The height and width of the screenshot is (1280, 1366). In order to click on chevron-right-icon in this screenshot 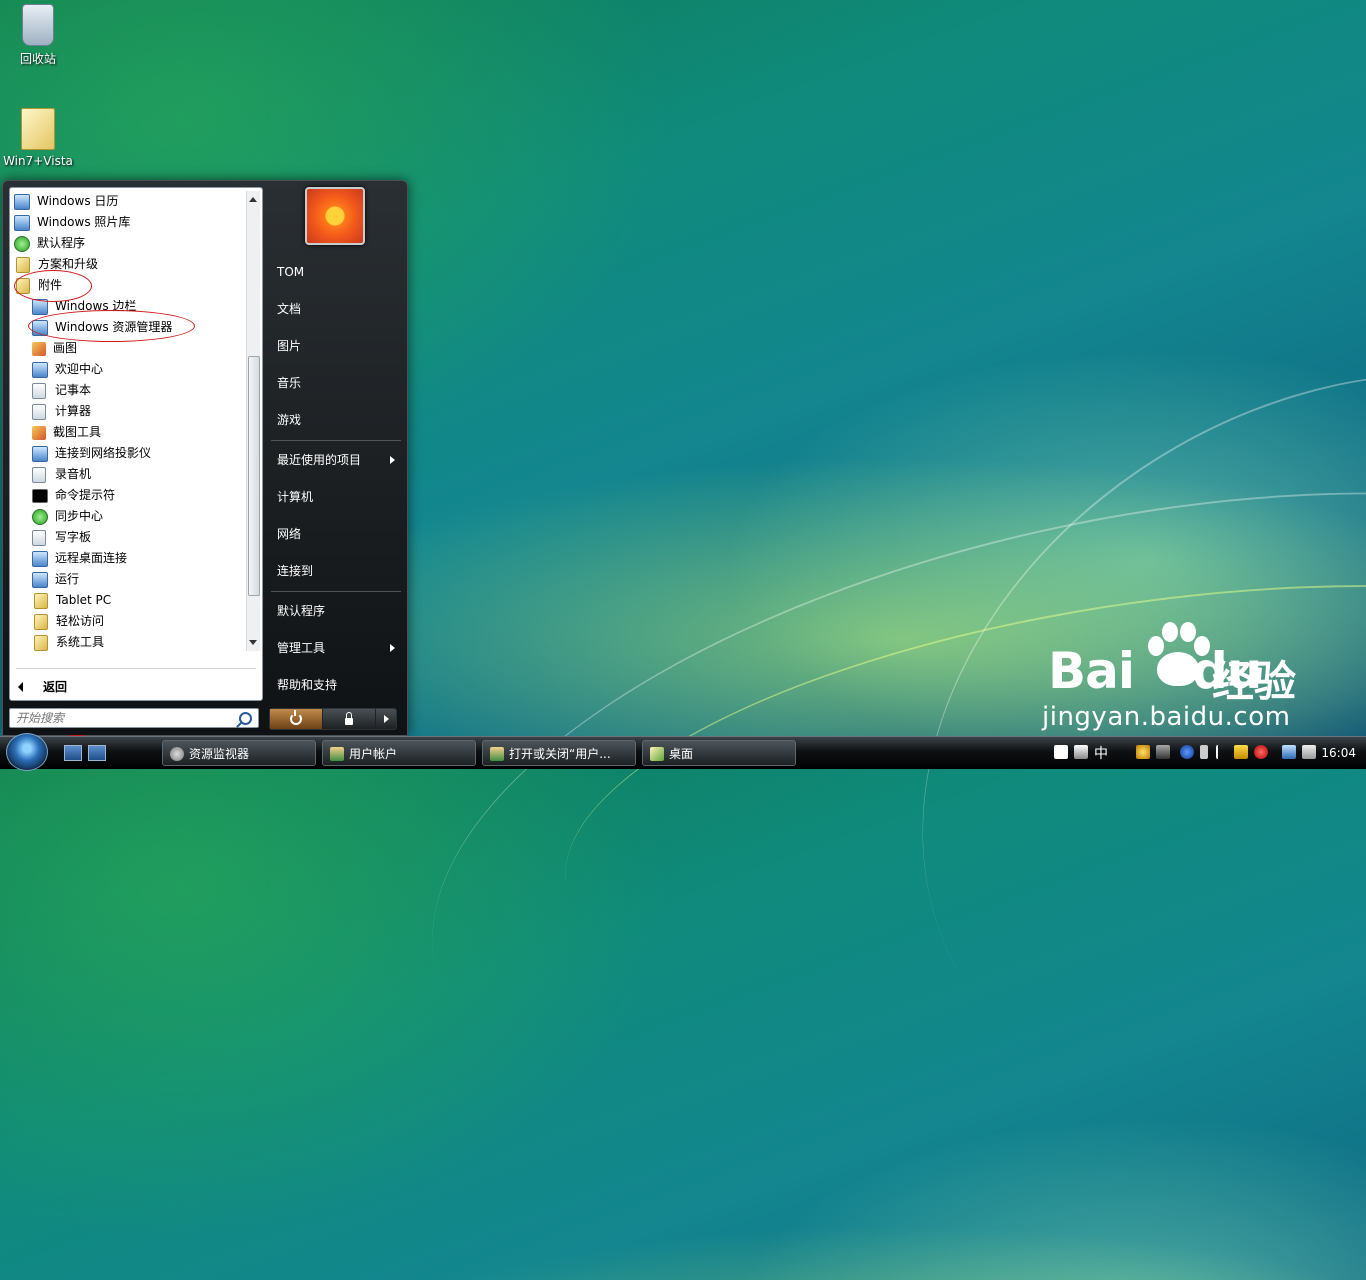, I will do `click(392, 648)`.